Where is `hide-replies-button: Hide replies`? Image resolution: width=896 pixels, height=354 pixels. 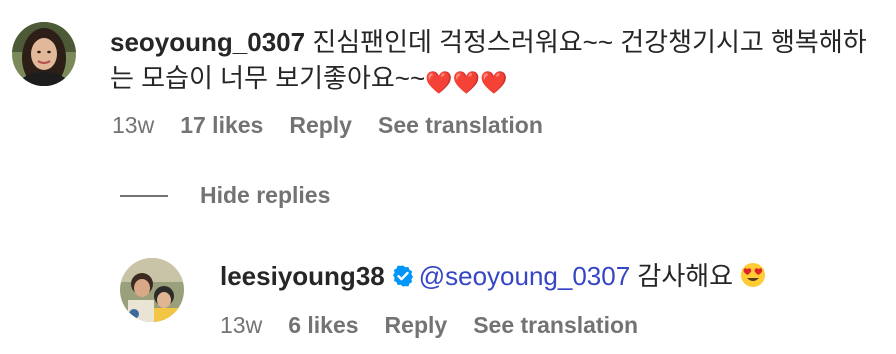
hide-replies-button: Hide replies is located at coordinates (225, 195).